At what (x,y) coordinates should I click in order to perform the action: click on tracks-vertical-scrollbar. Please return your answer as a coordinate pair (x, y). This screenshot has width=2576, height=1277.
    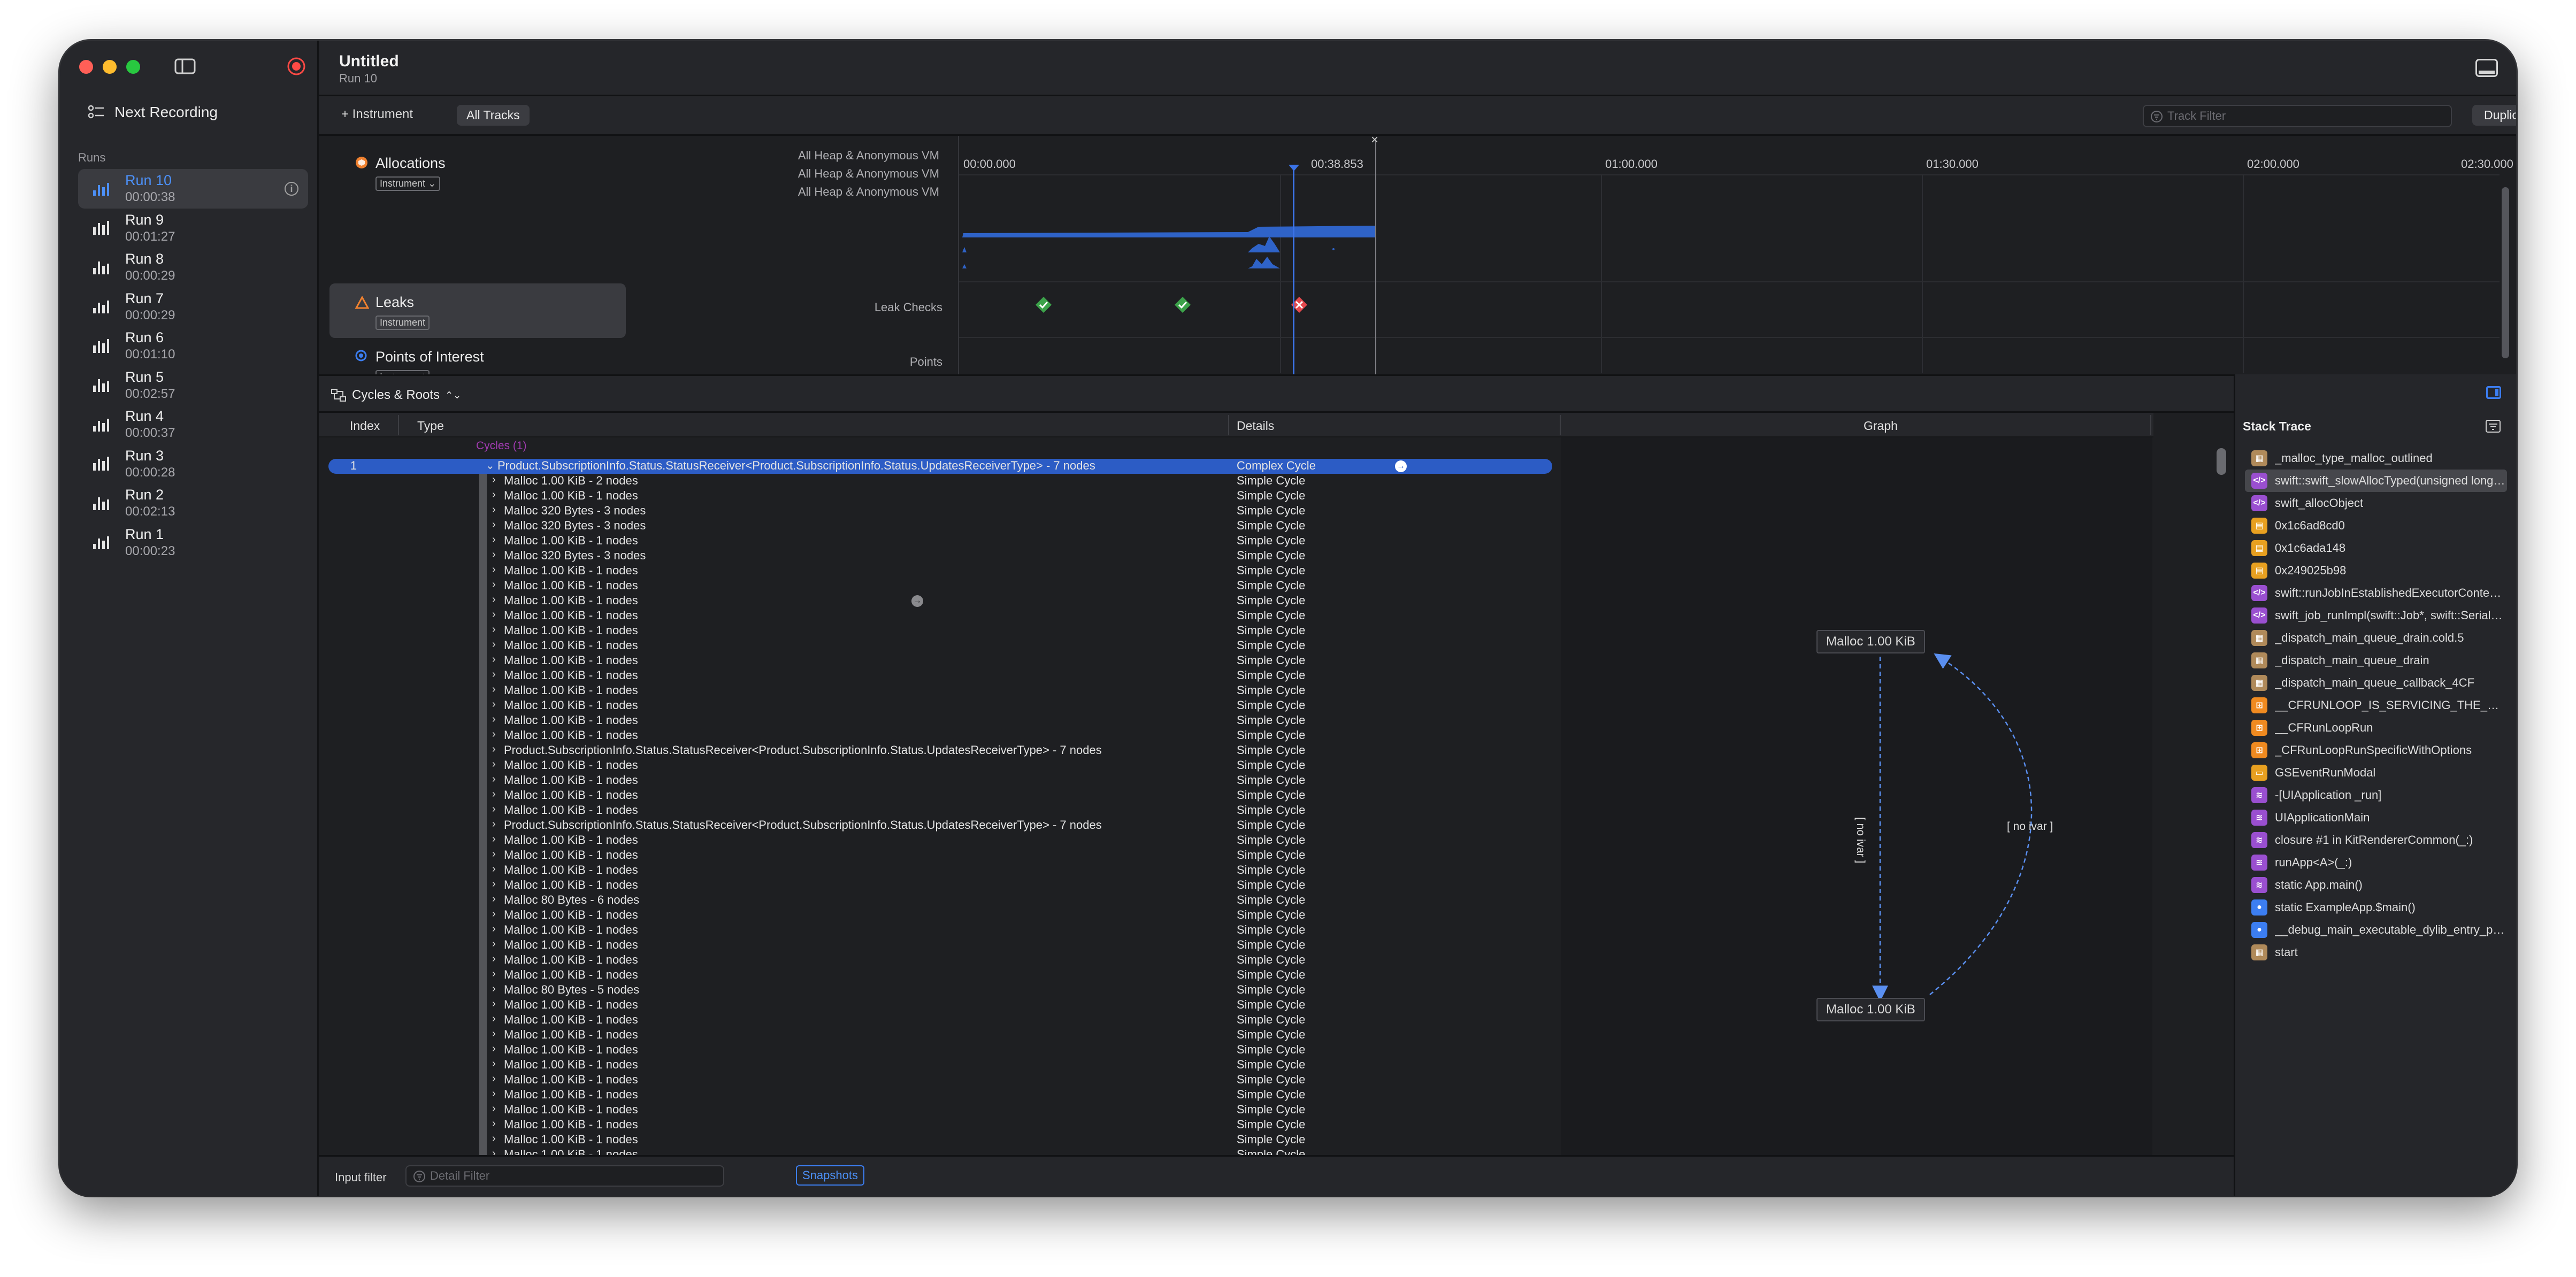
    Looking at the image, I should click on (2505, 272).